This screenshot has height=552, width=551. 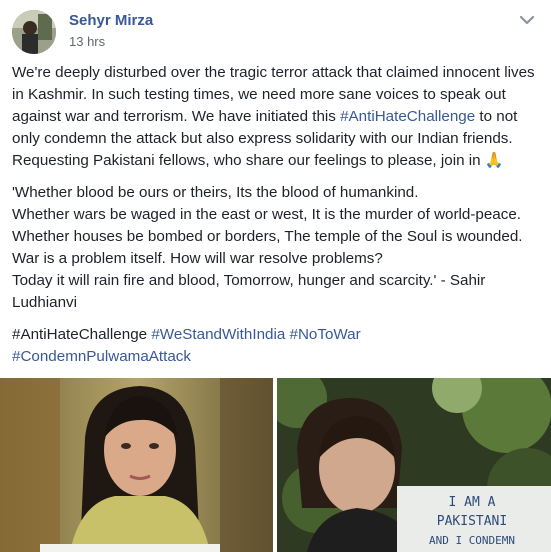 What do you see at coordinates (218, 334) in the screenshot?
I see `hashtag-link: #WeStandWithIndia` at bounding box center [218, 334].